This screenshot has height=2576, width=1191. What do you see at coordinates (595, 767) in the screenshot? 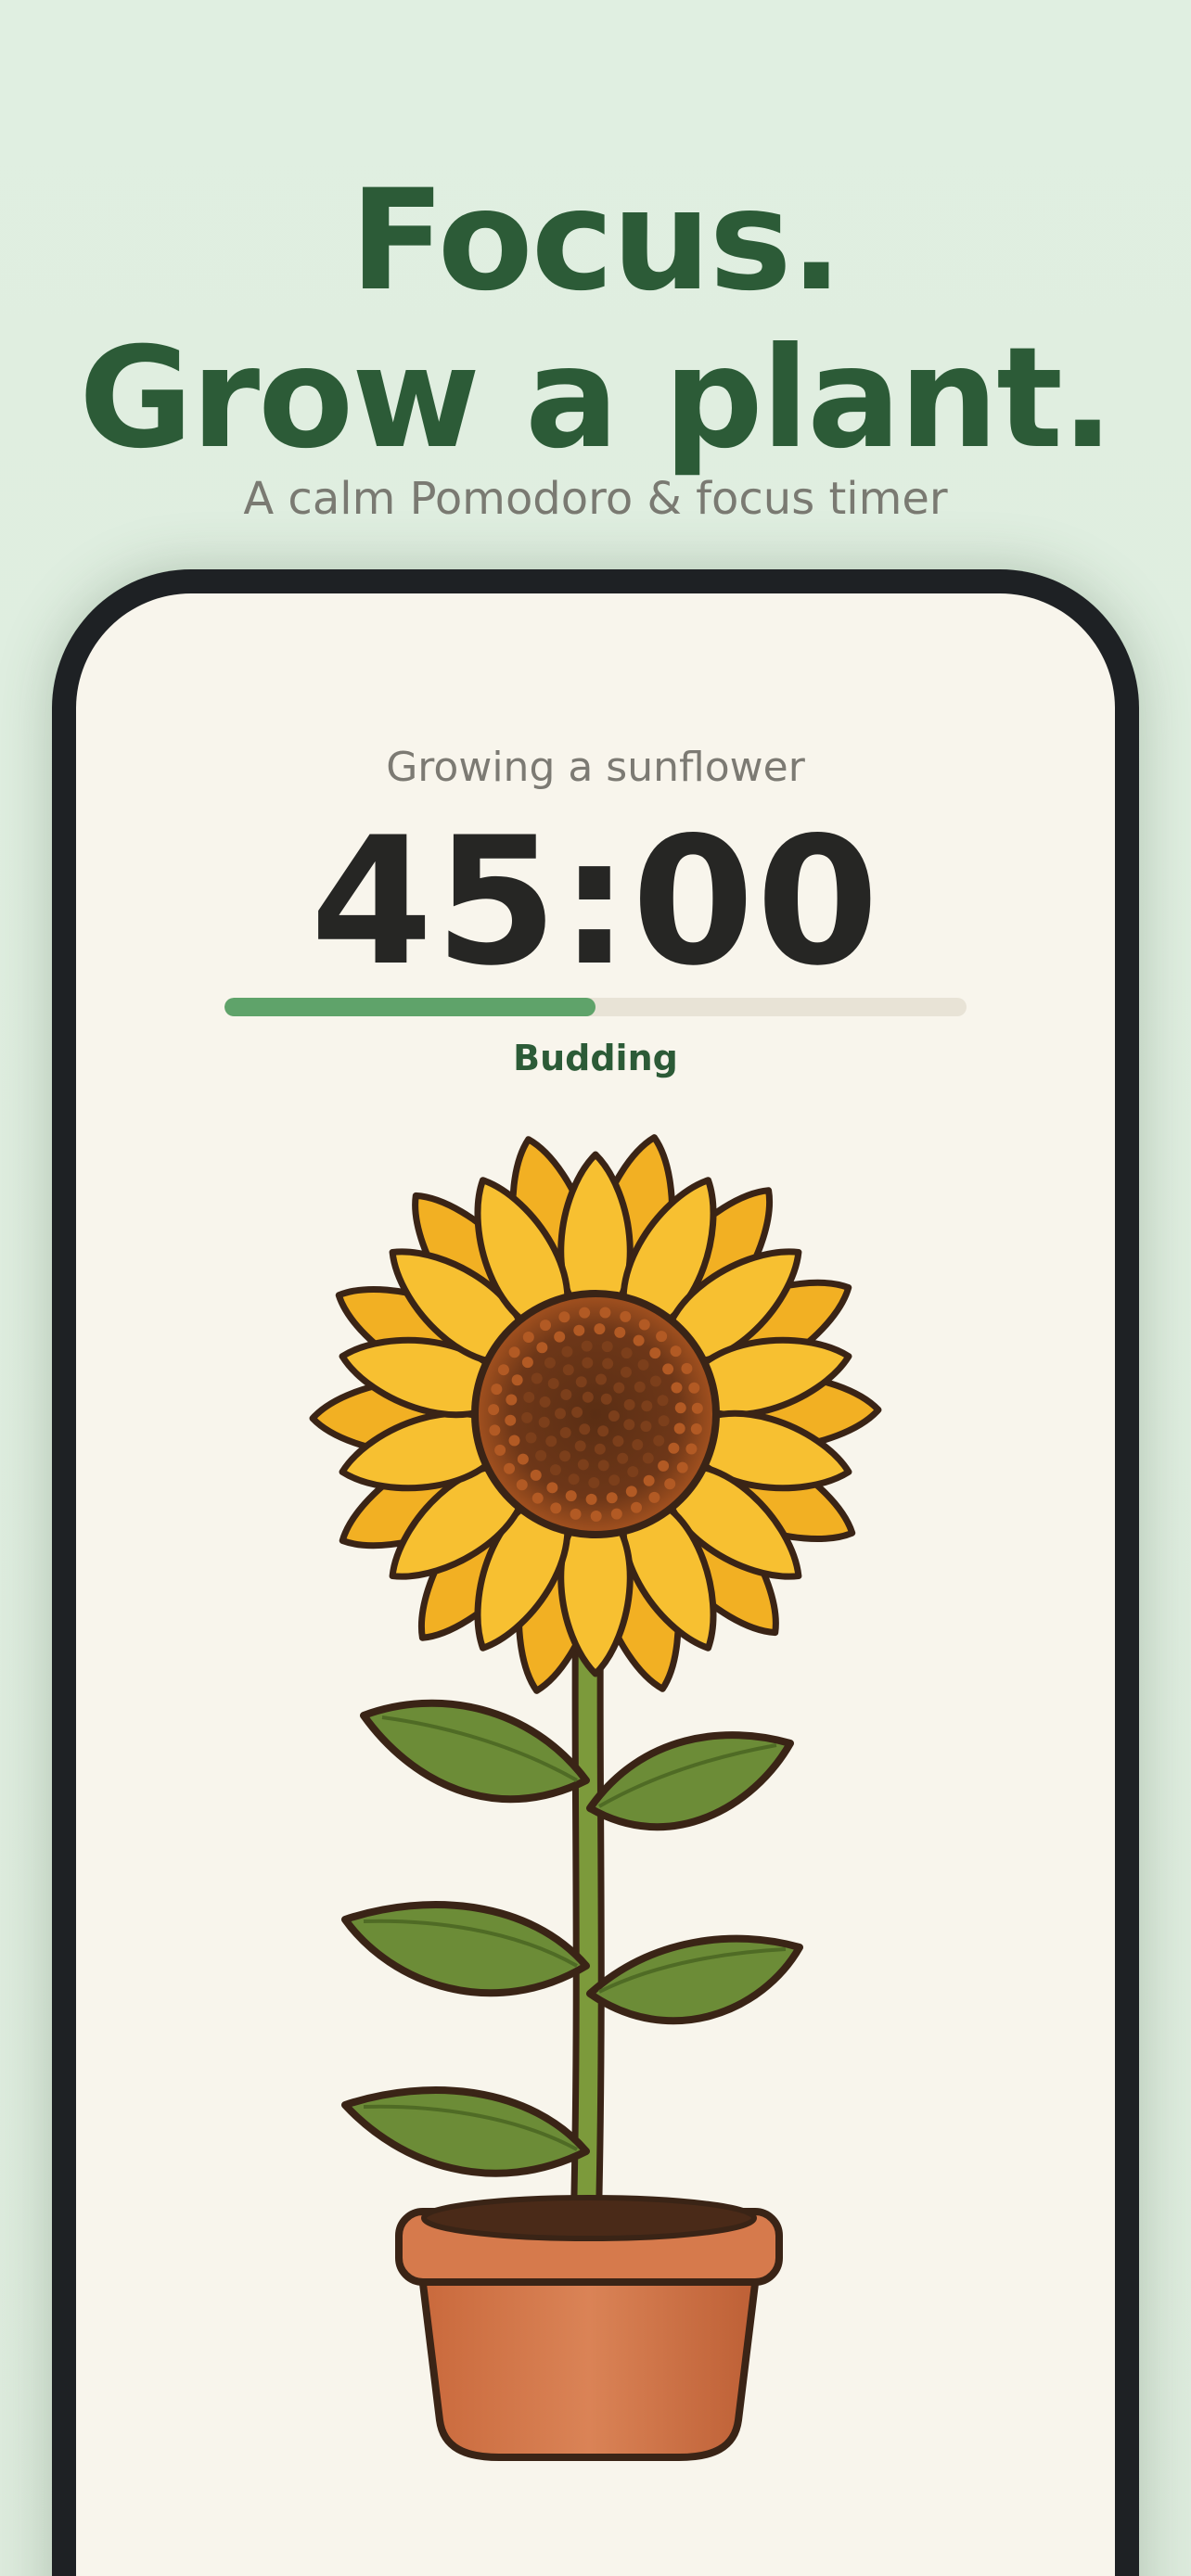
I see `plant-status-label: Growing a sunflower` at bounding box center [595, 767].